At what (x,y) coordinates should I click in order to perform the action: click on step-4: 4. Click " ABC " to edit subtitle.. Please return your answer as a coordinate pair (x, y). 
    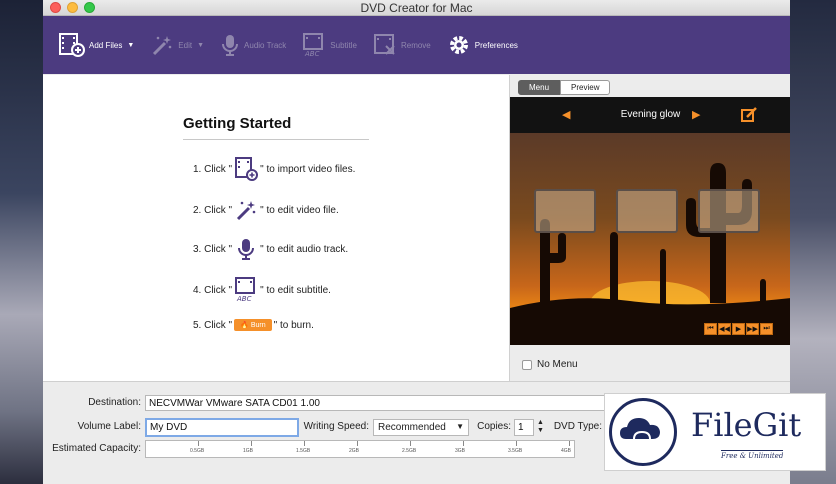
    Looking at the image, I should click on (262, 290).